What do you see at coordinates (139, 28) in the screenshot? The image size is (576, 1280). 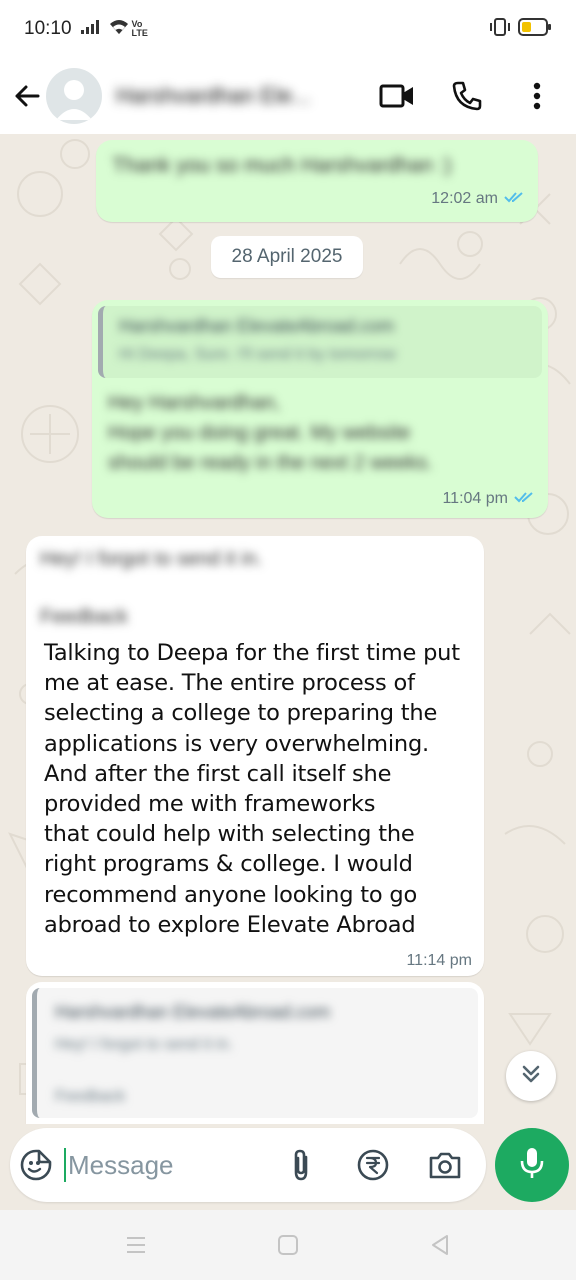 I see `volte-icon: Vo LTE` at bounding box center [139, 28].